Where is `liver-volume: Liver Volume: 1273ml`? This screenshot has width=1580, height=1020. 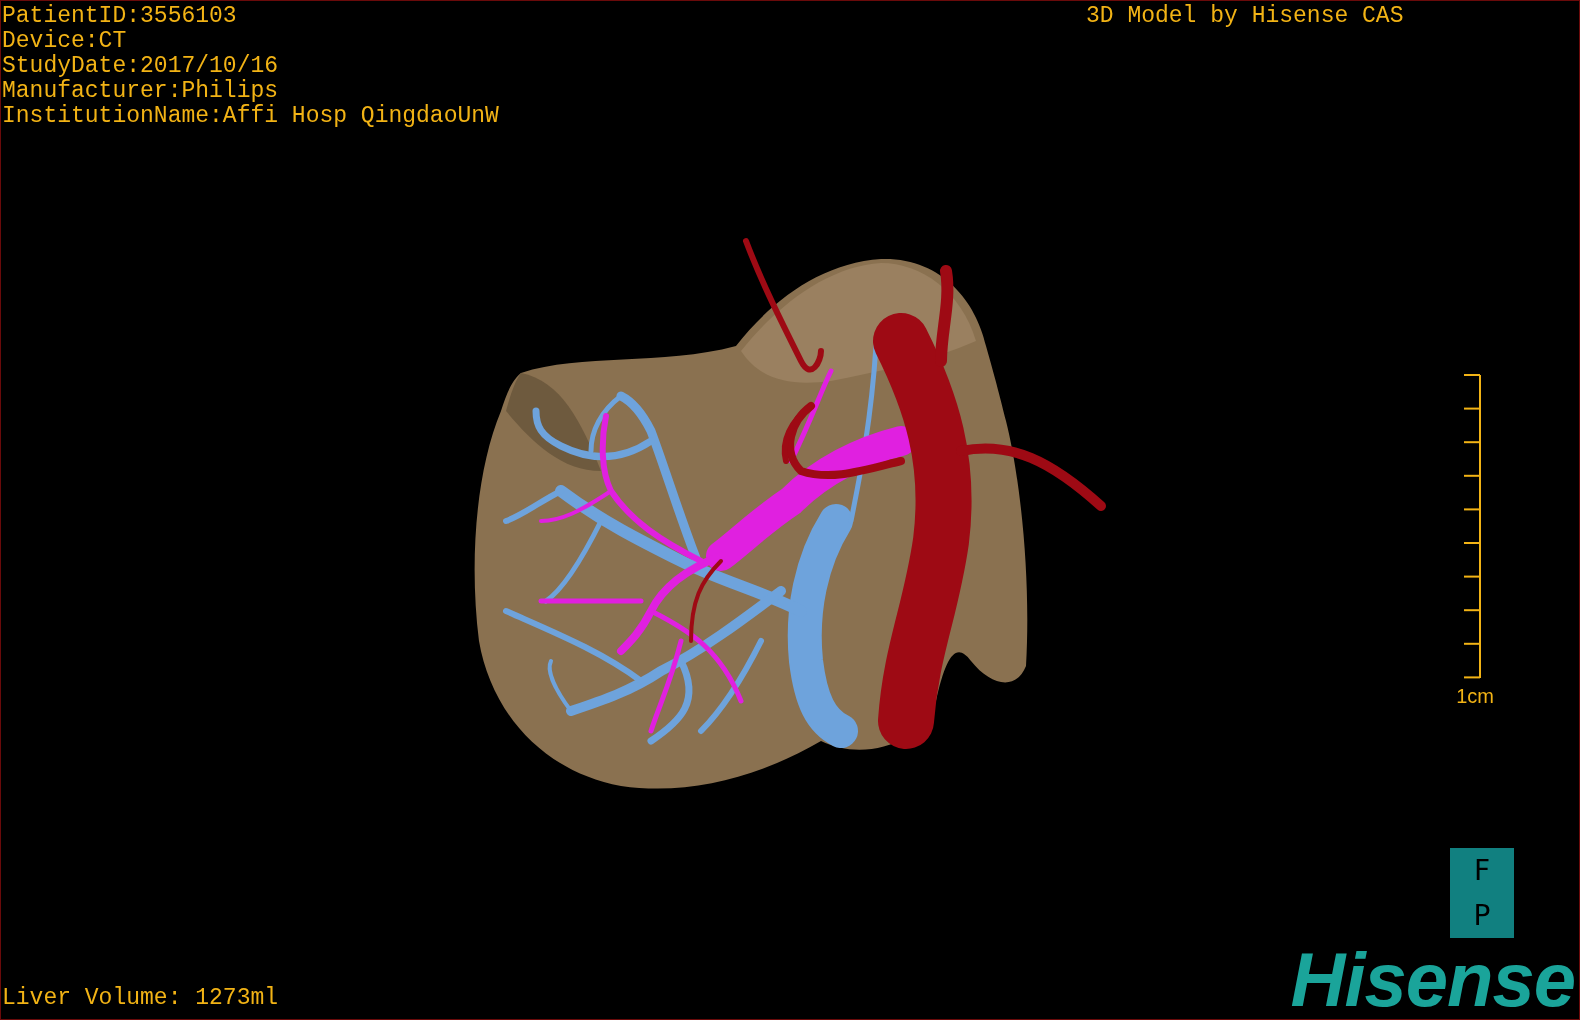 liver-volume: Liver Volume: 1273ml is located at coordinates (140, 998).